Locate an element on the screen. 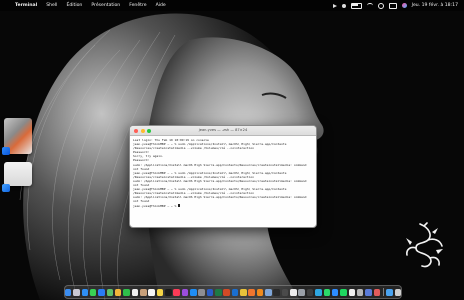 The height and width of the screenshot is (300, 464). preview-icon is located at coordinates (268, 292).